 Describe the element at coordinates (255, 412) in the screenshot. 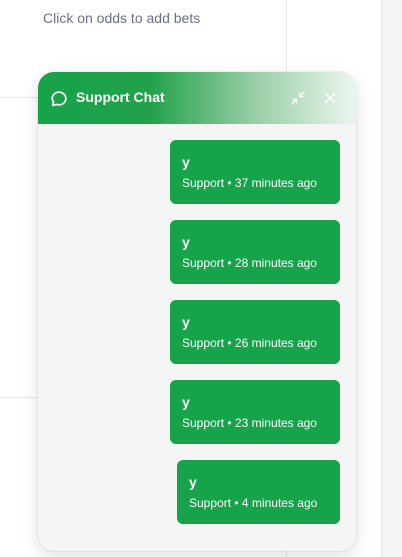

I see `message-bubble: y Support • 23 minutes ago` at that location.